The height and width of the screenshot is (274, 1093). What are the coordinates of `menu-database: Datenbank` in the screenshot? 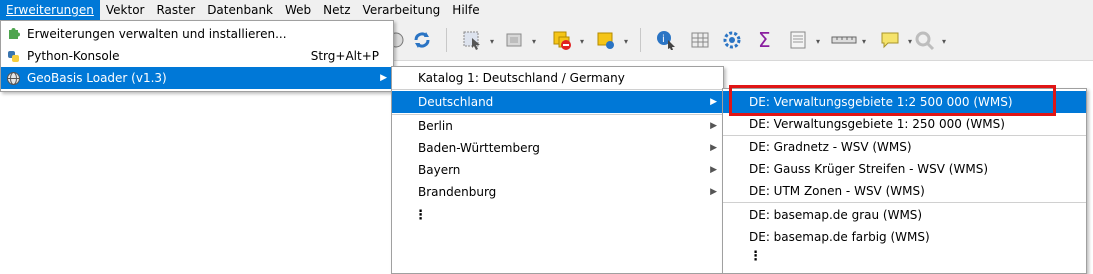 It's located at (240, 10).